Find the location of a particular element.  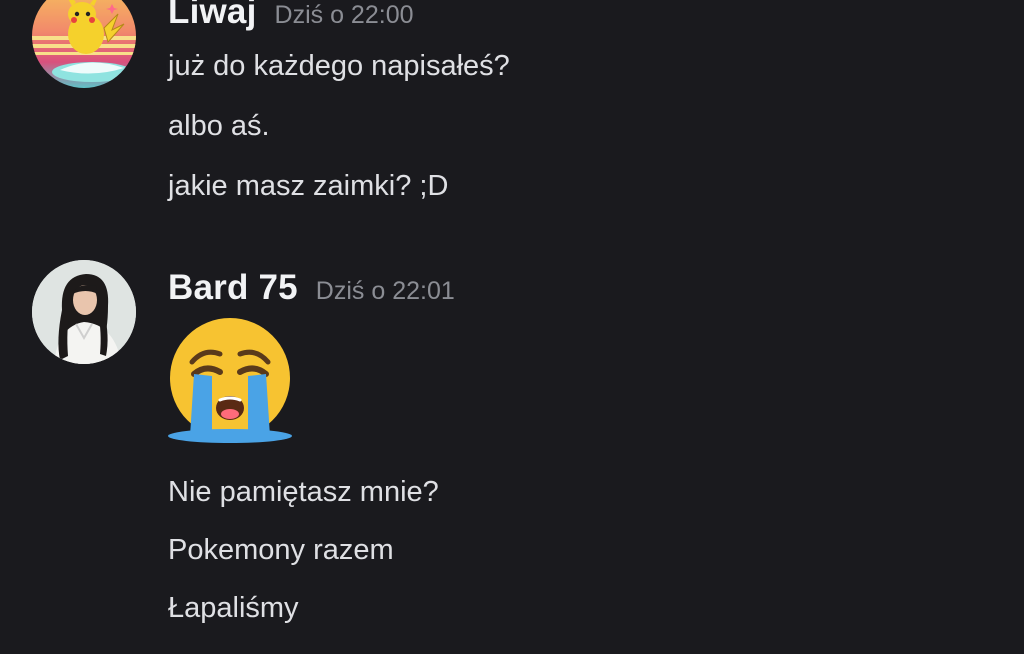

message-timestamp: Dziś o 22:00 is located at coordinates (344, 15).